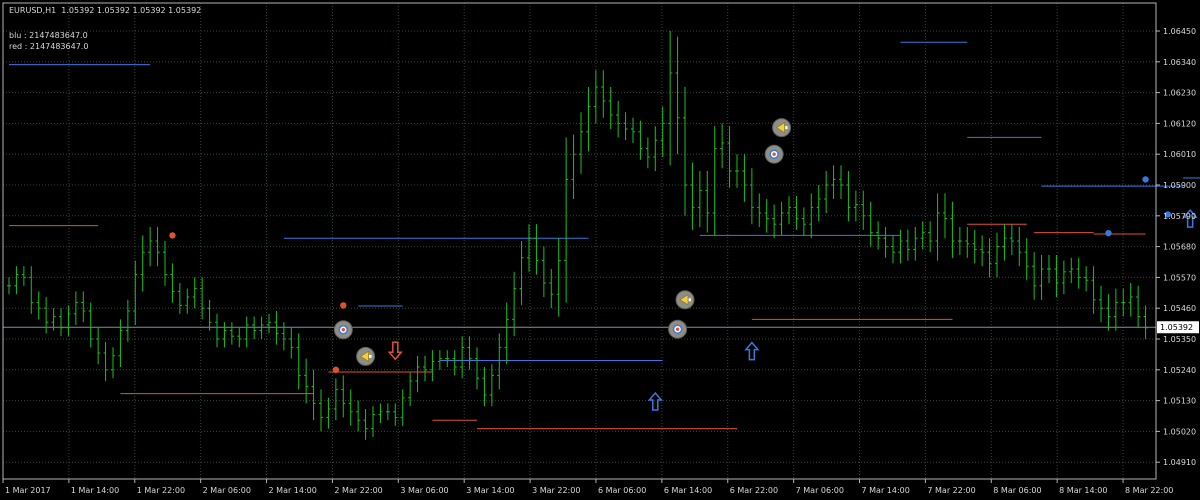 Image resolution: width=1200 pixels, height=500 pixels. What do you see at coordinates (820, 490) in the screenshot?
I see `x-tick-label: 7 Mar 06:00` at bounding box center [820, 490].